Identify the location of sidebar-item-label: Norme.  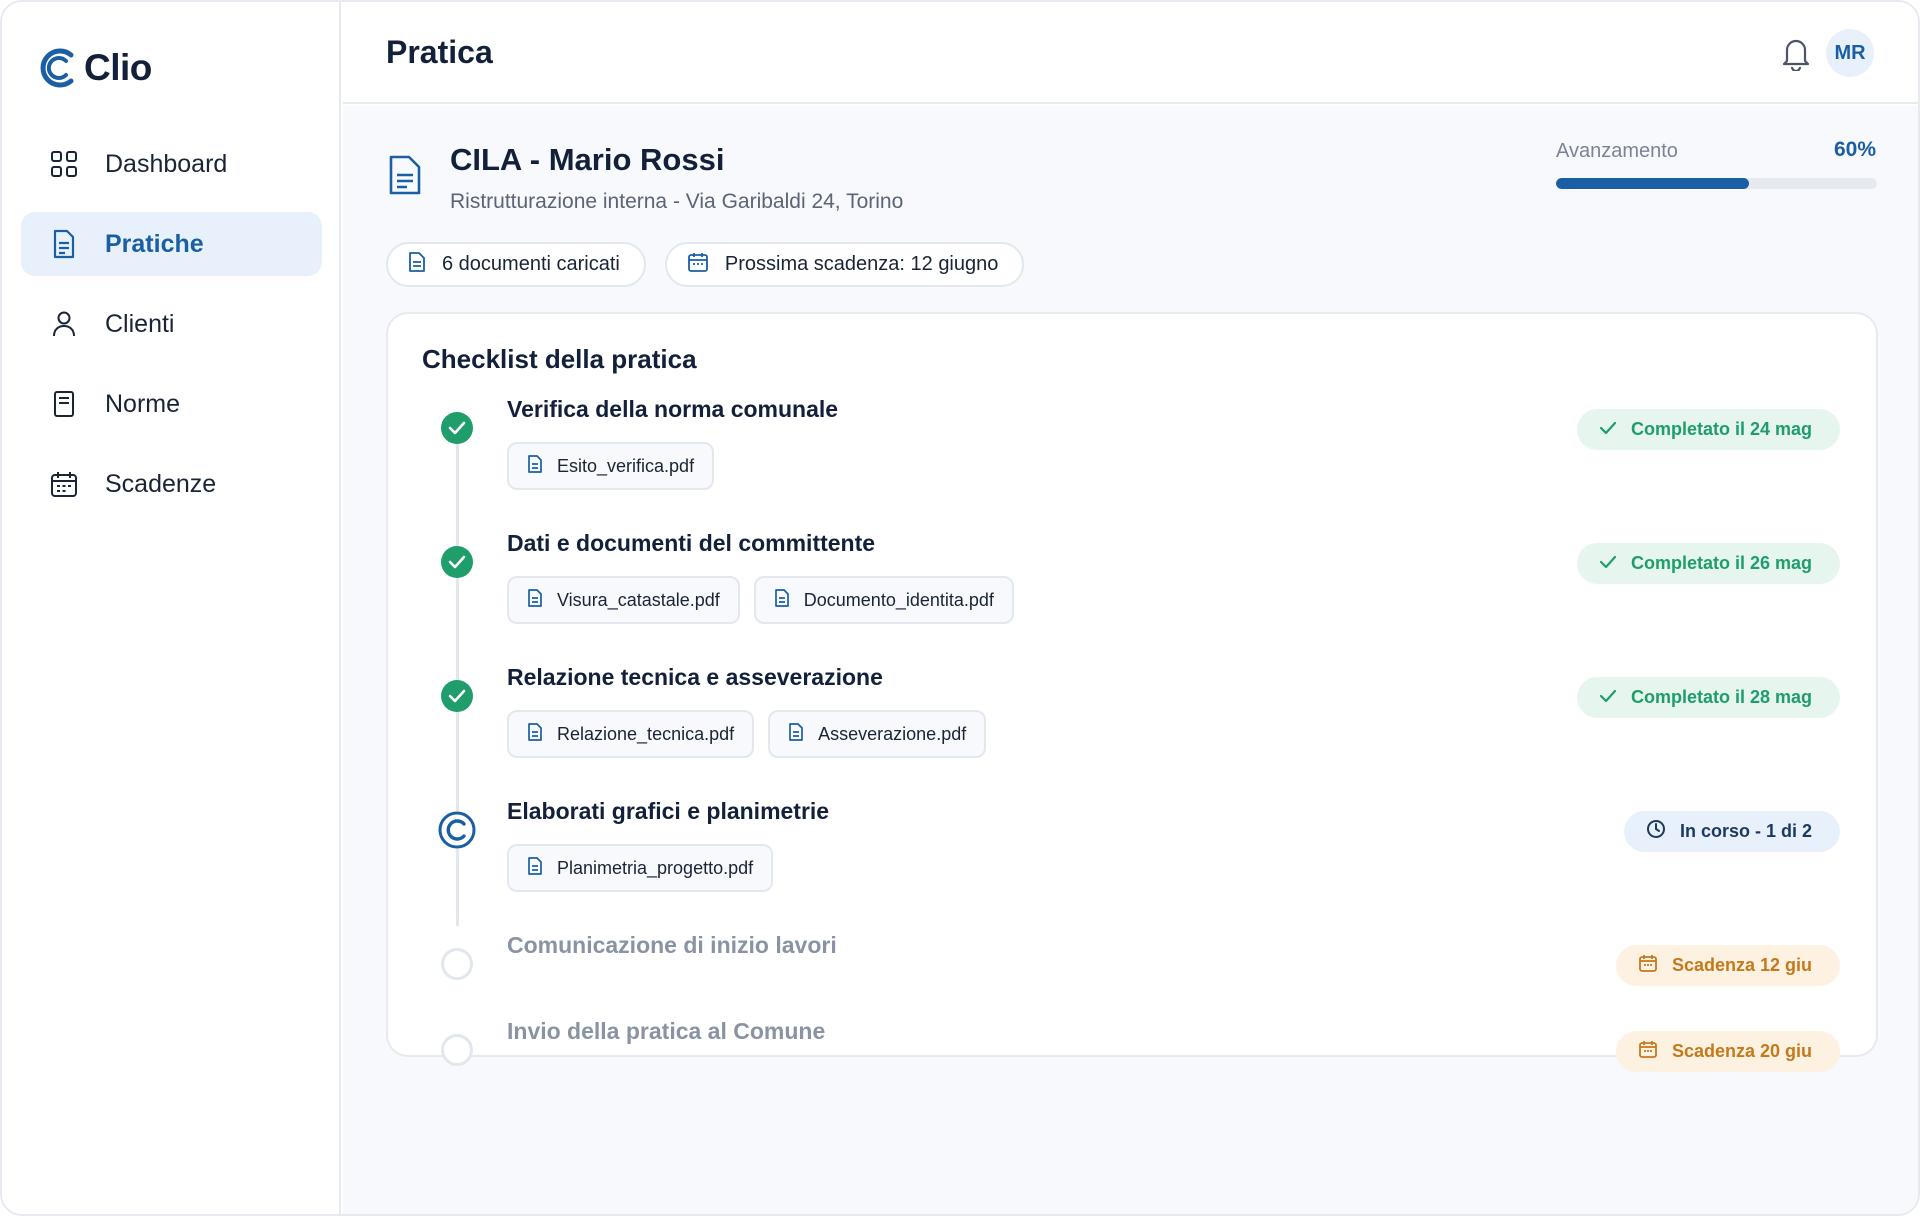
(143, 403).